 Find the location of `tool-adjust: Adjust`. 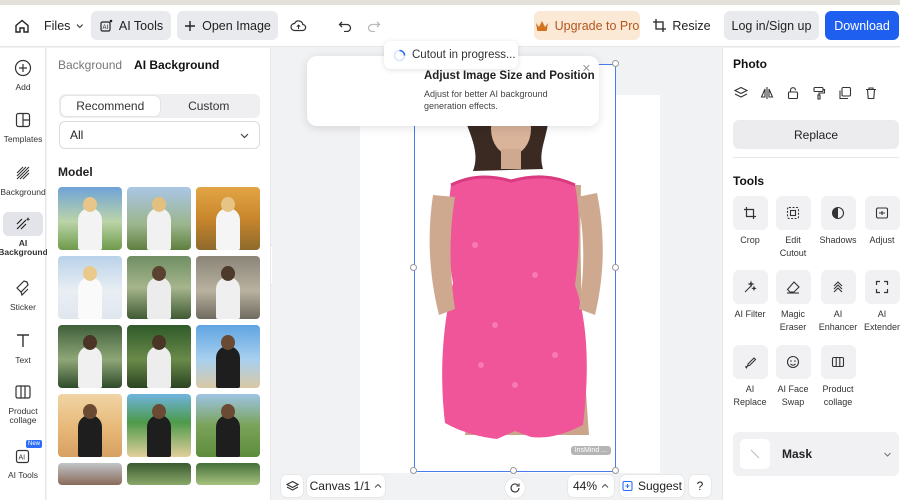

tool-adjust: Adjust is located at coordinates (880, 221).